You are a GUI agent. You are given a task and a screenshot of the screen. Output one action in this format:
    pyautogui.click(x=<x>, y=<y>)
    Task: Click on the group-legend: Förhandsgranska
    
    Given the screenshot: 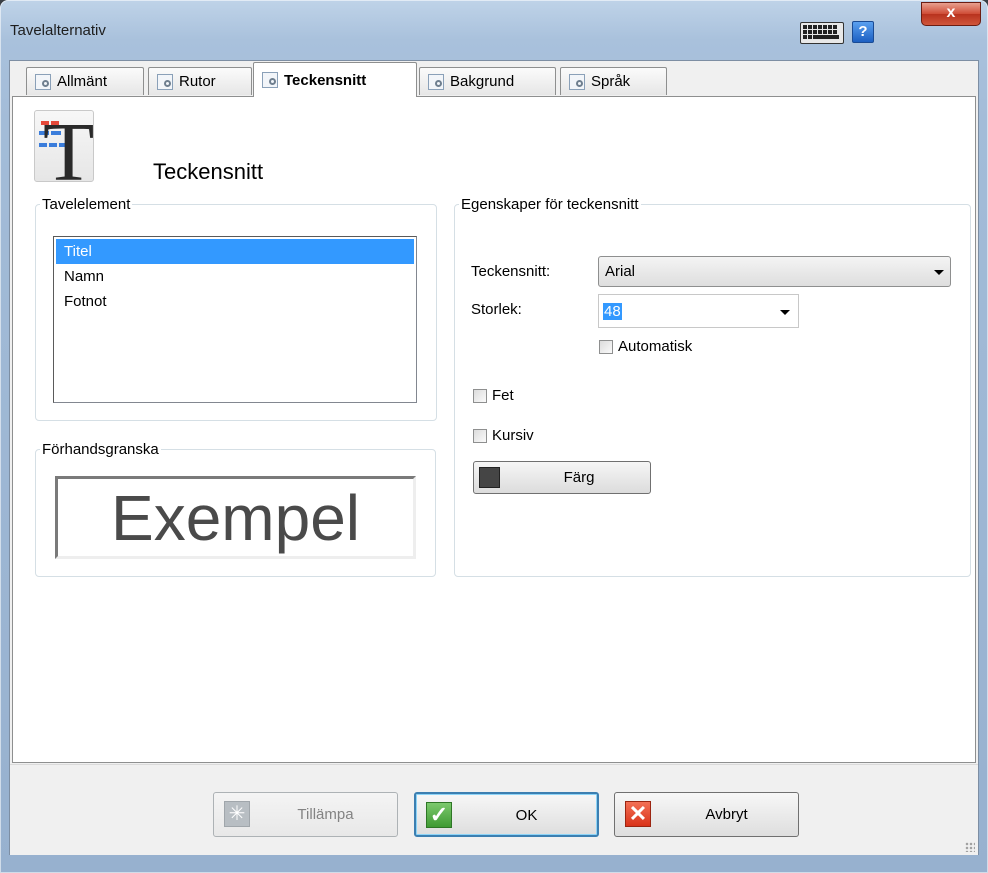 What is the action you would take?
    pyautogui.click(x=100, y=449)
    